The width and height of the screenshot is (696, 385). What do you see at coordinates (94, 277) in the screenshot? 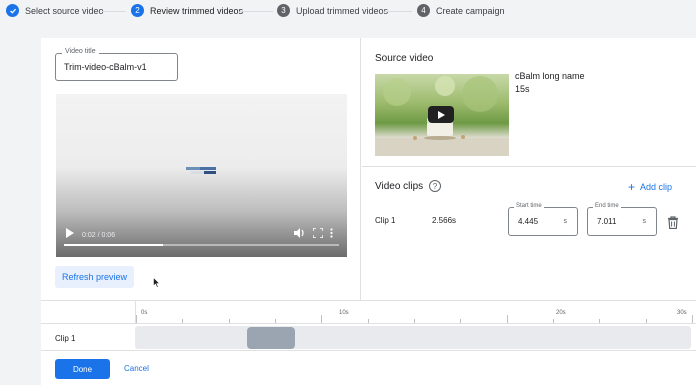
I see `refresh-preview-button: Refresh preview` at bounding box center [94, 277].